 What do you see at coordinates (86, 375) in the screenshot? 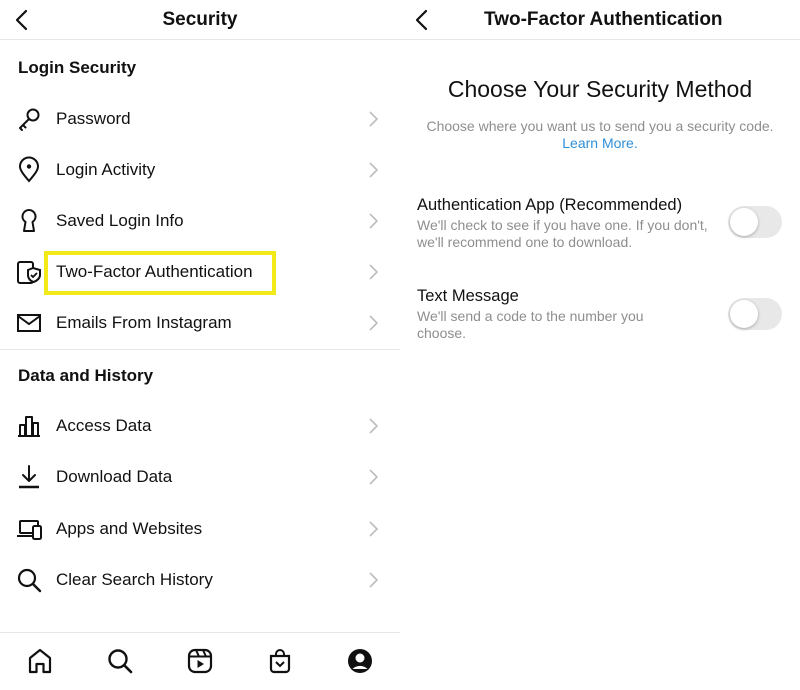
I see `section-data-history: Data and History` at bounding box center [86, 375].